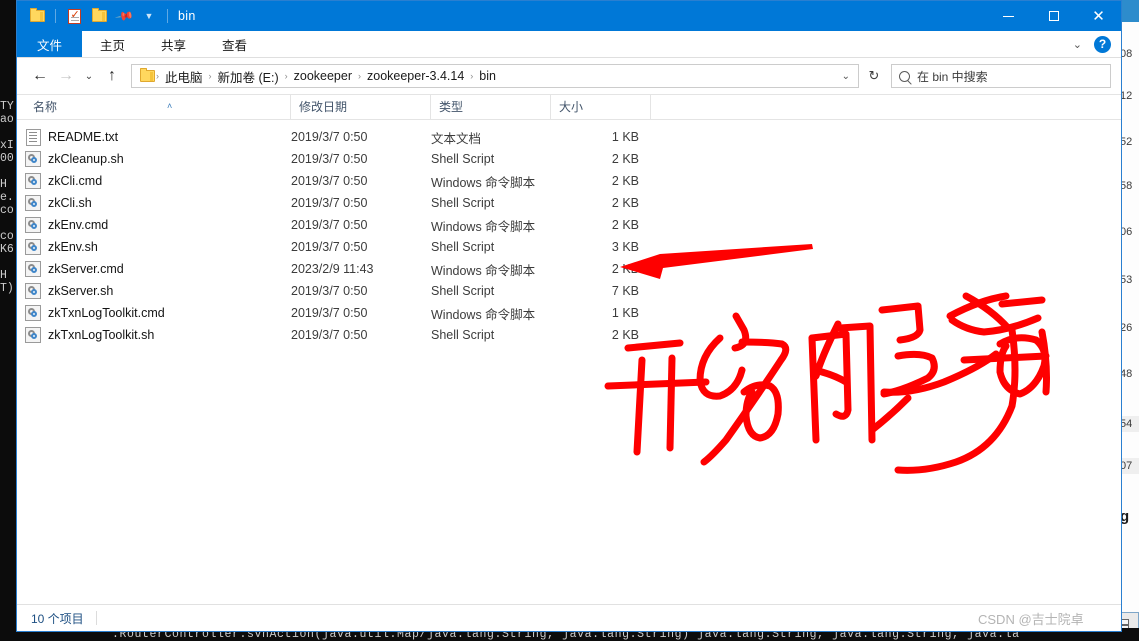 Image resolution: width=1139 pixels, height=641 pixels. What do you see at coordinates (101, 335) in the screenshot?
I see `file-name: zkTxnLogToolkit.sh` at bounding box center [101, 335].